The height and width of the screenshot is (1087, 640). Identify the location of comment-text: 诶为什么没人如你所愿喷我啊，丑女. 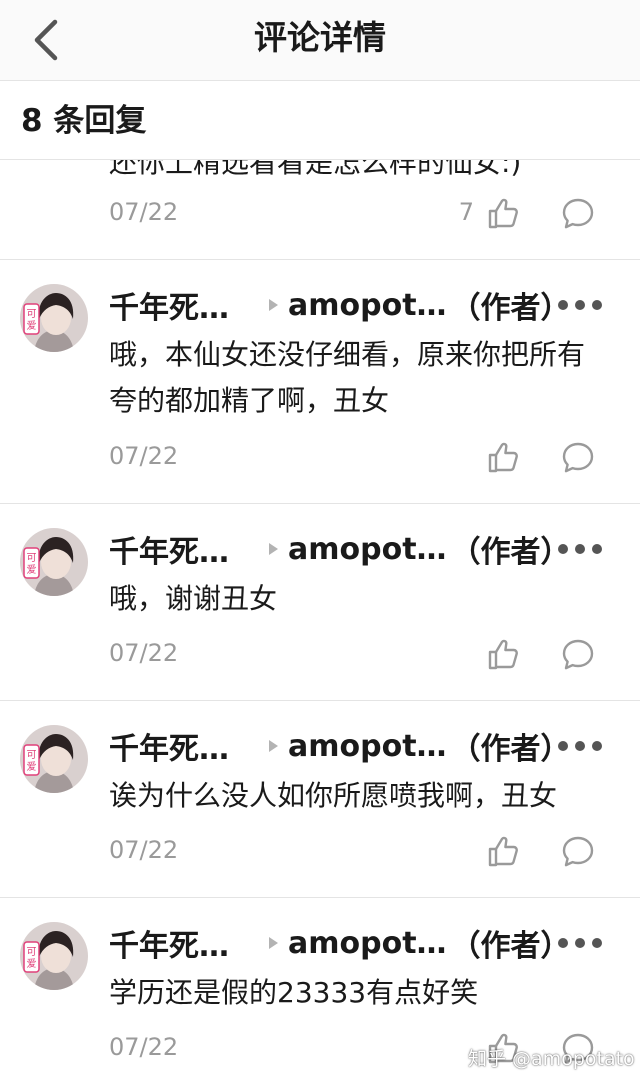
(333, 795).